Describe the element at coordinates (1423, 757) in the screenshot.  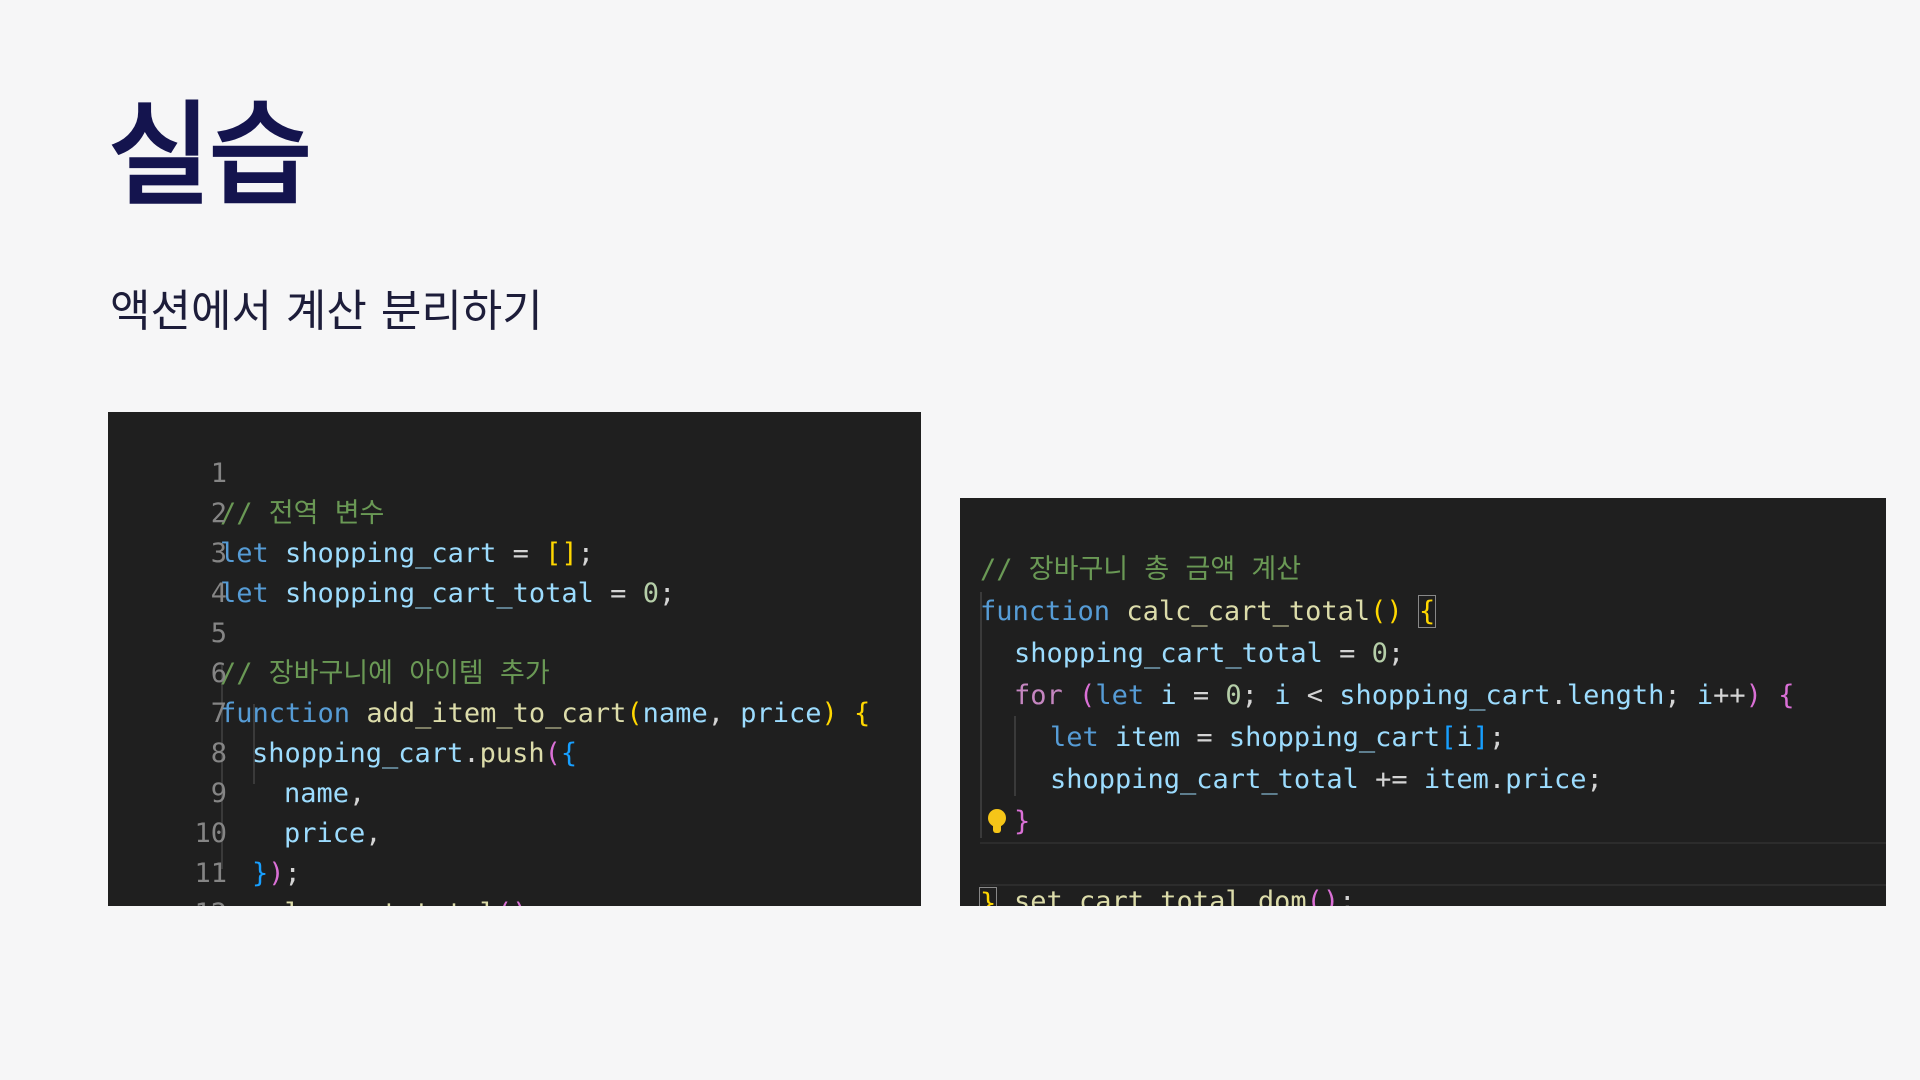
I see `code-line: shopping_cart_total += item.price;` at that location.